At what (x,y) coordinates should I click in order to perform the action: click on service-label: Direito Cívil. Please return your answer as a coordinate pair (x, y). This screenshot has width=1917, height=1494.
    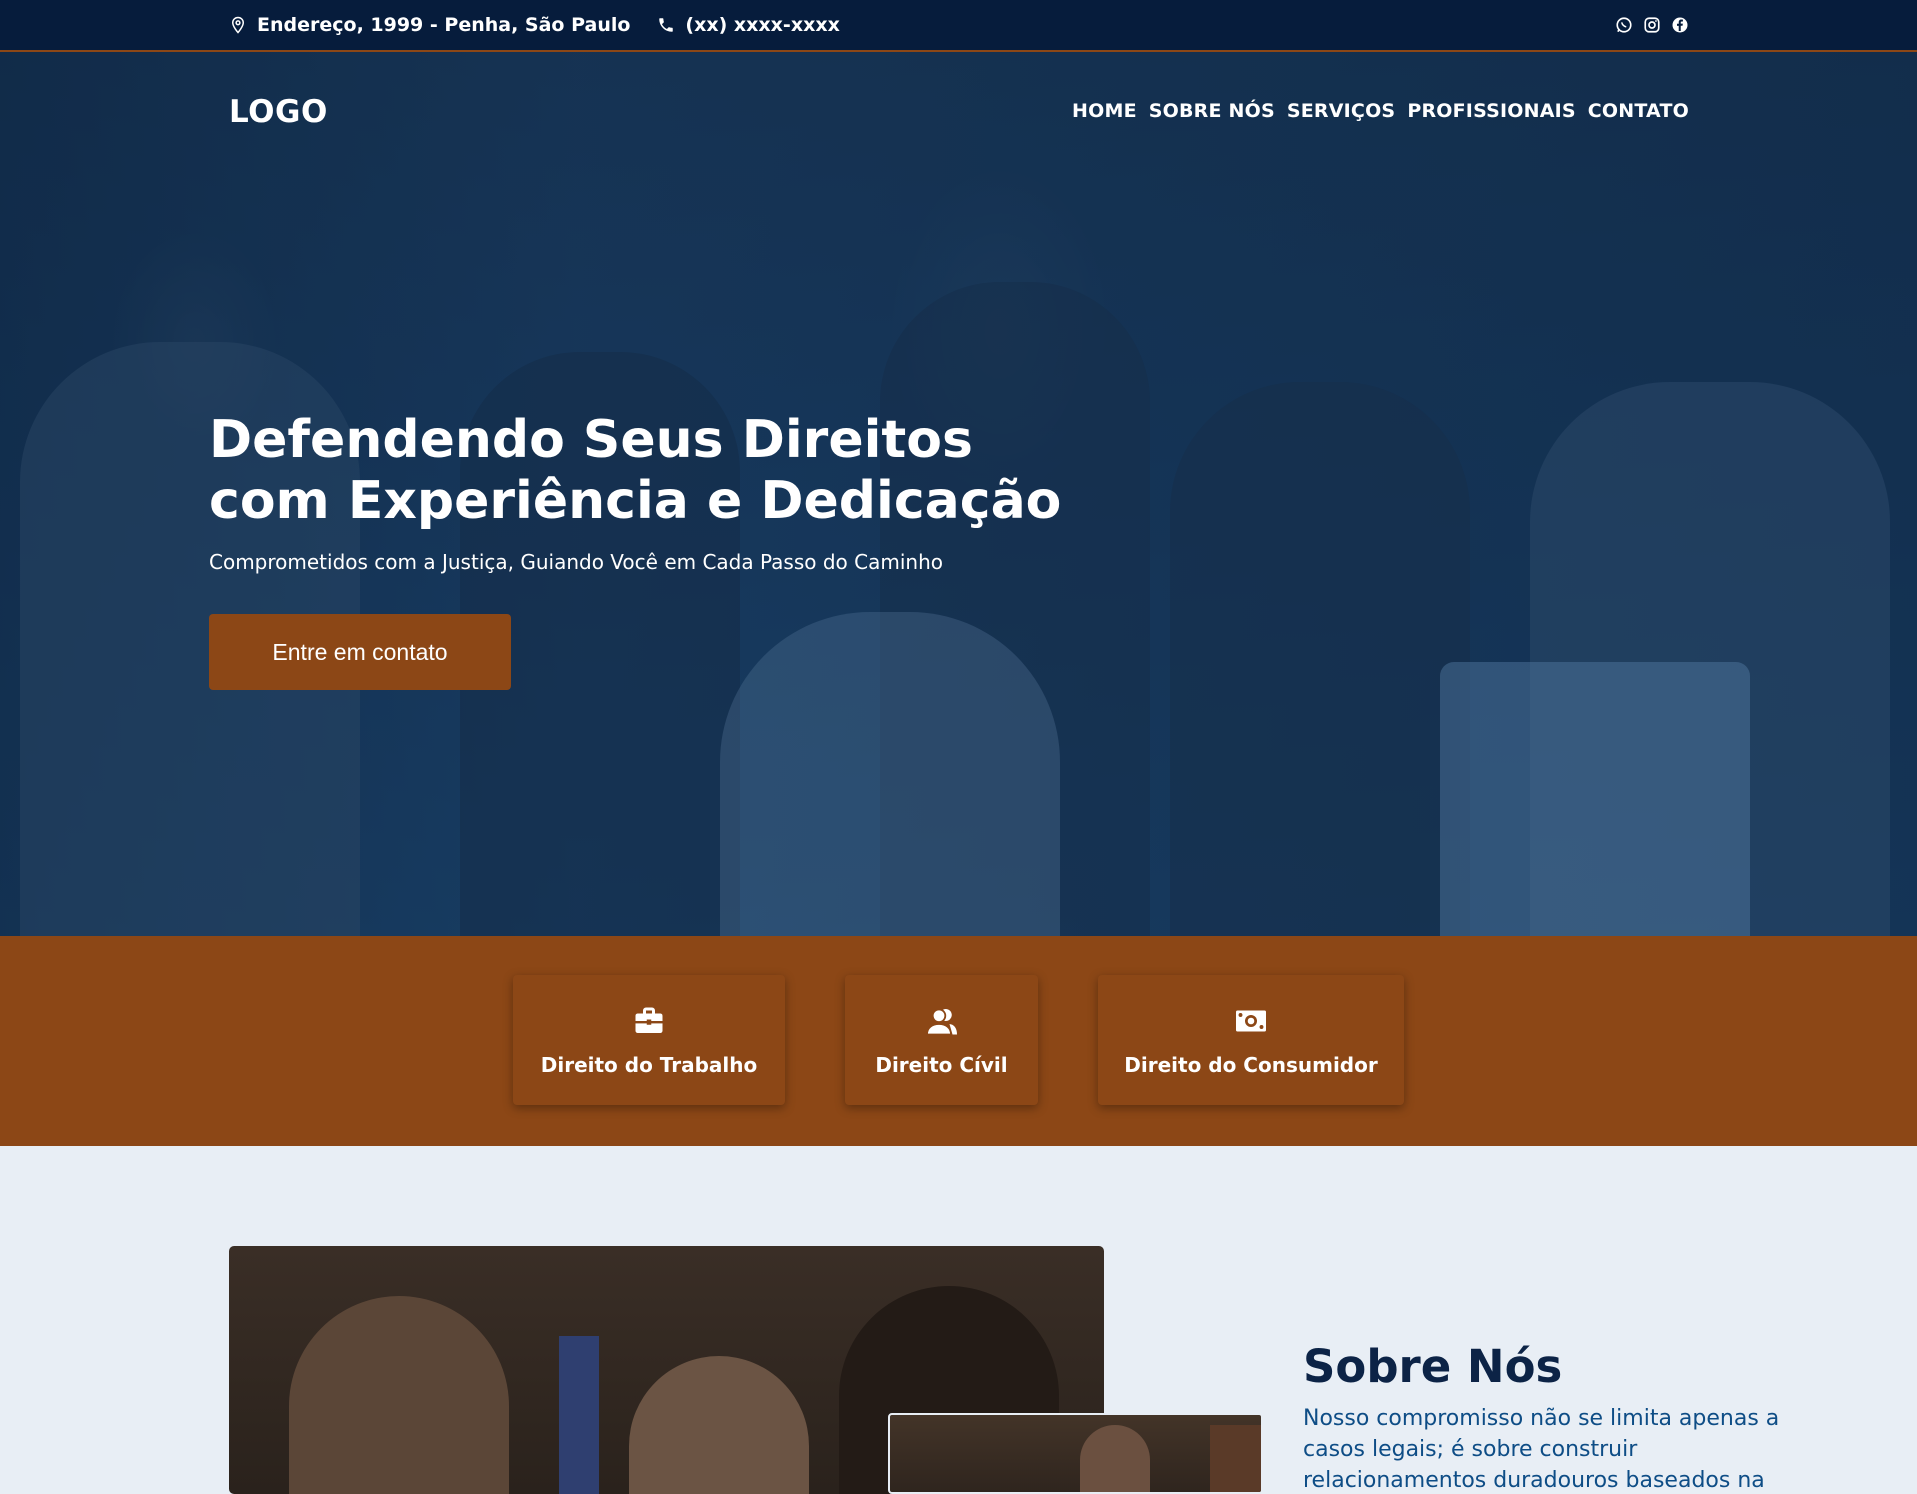
    Looking at the image, I should click on (941, 1065).